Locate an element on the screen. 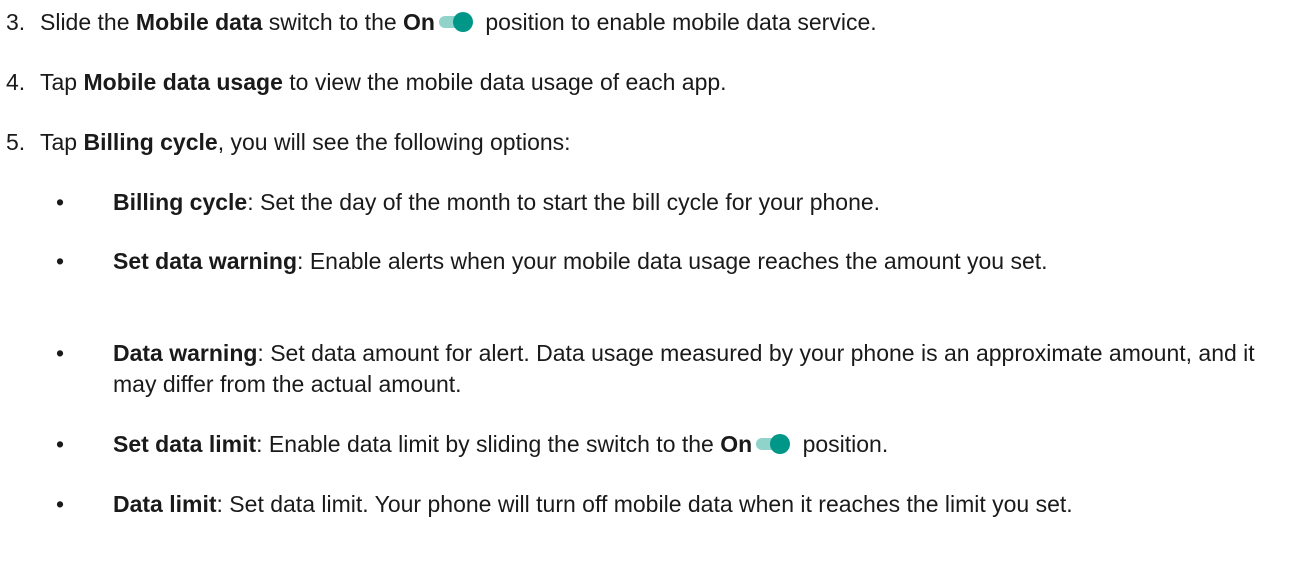  step-bold-term: Mobile data usage is located at coordinates (183, 82).